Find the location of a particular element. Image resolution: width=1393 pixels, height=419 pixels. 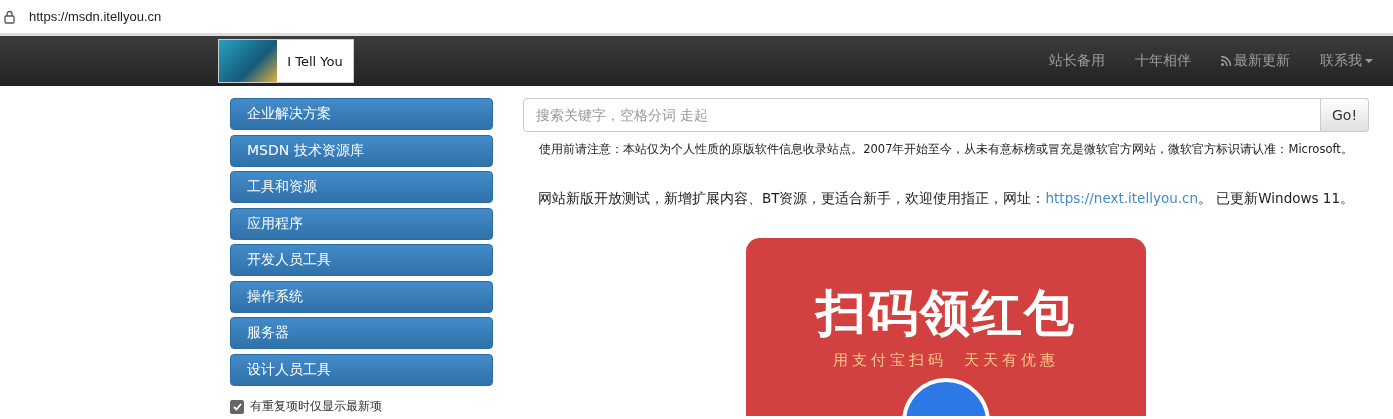

site-logo: I Tell You is located at coordinates (286, 61).